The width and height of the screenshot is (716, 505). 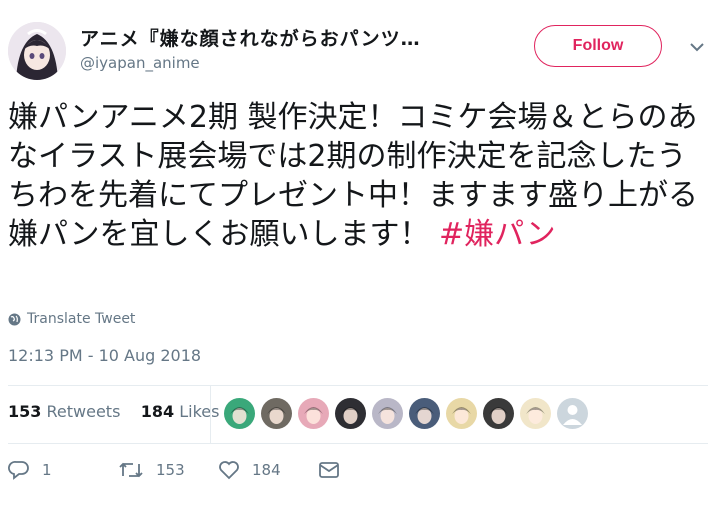 I want to click on envelope-icon, so click(x=329, y=470).